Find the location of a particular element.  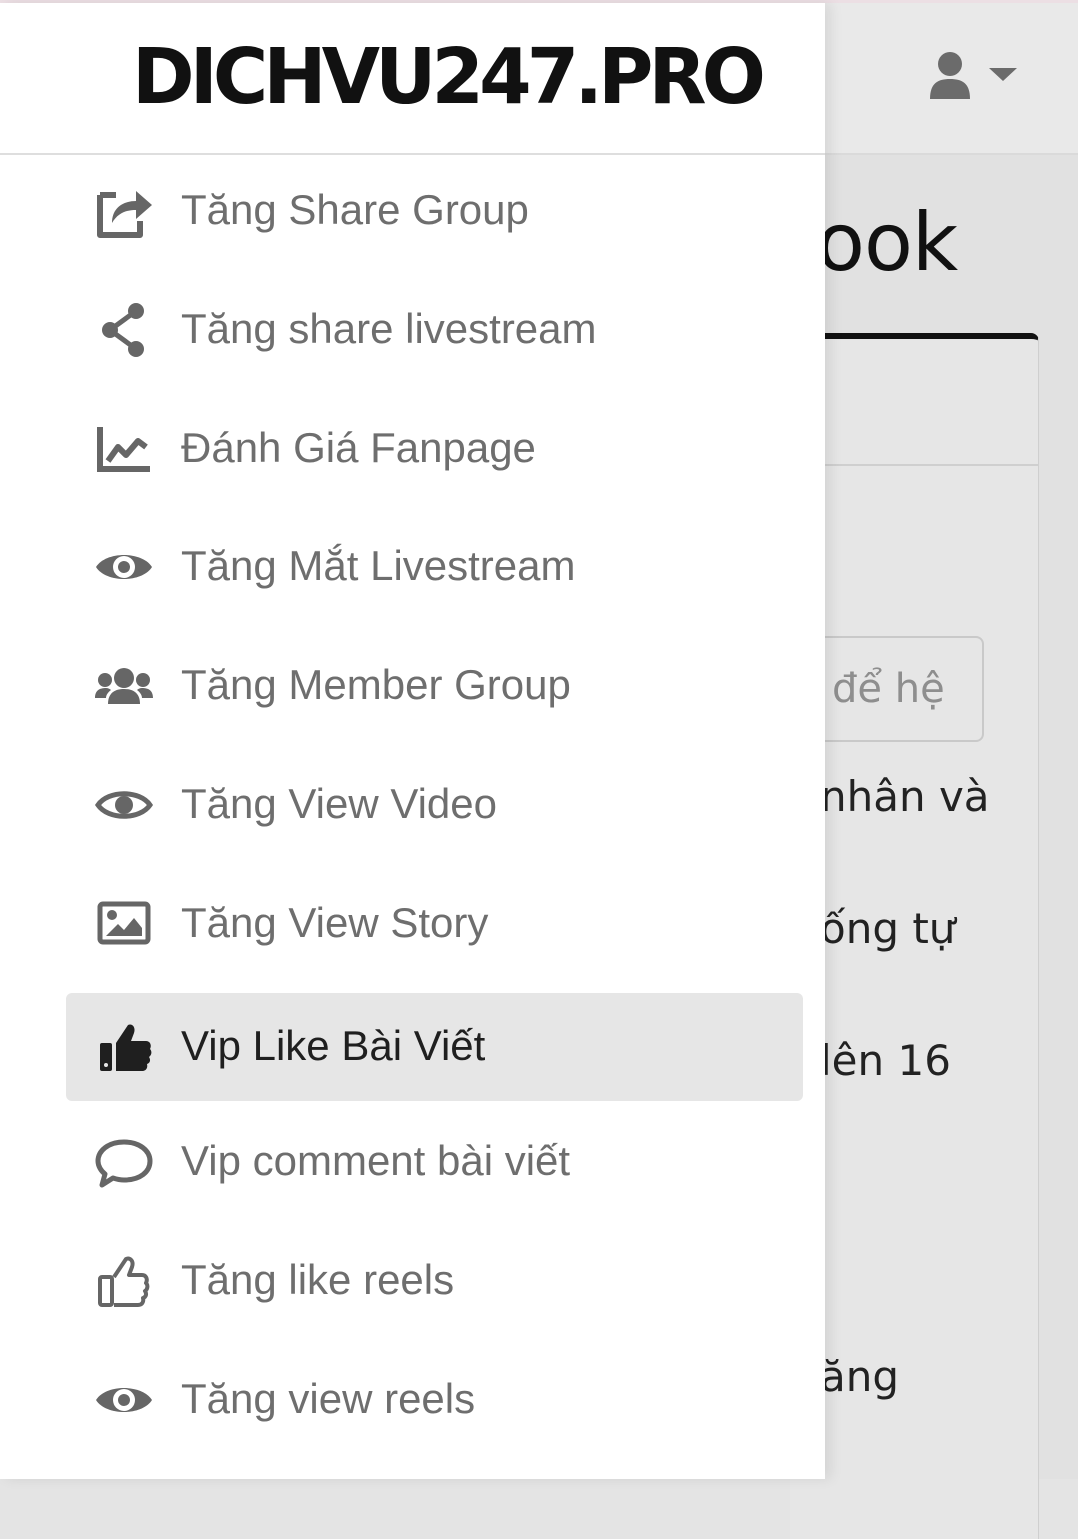

chart-line-icon is located at coordinates (124, 449).